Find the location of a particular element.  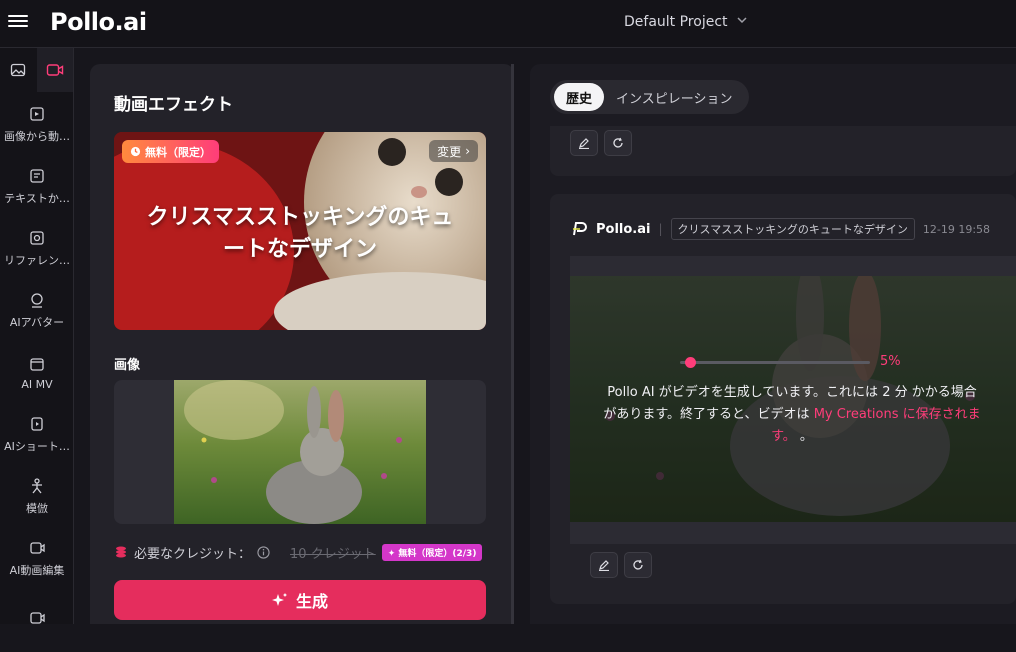

mimic-icon is located at coordinates (37, 486).